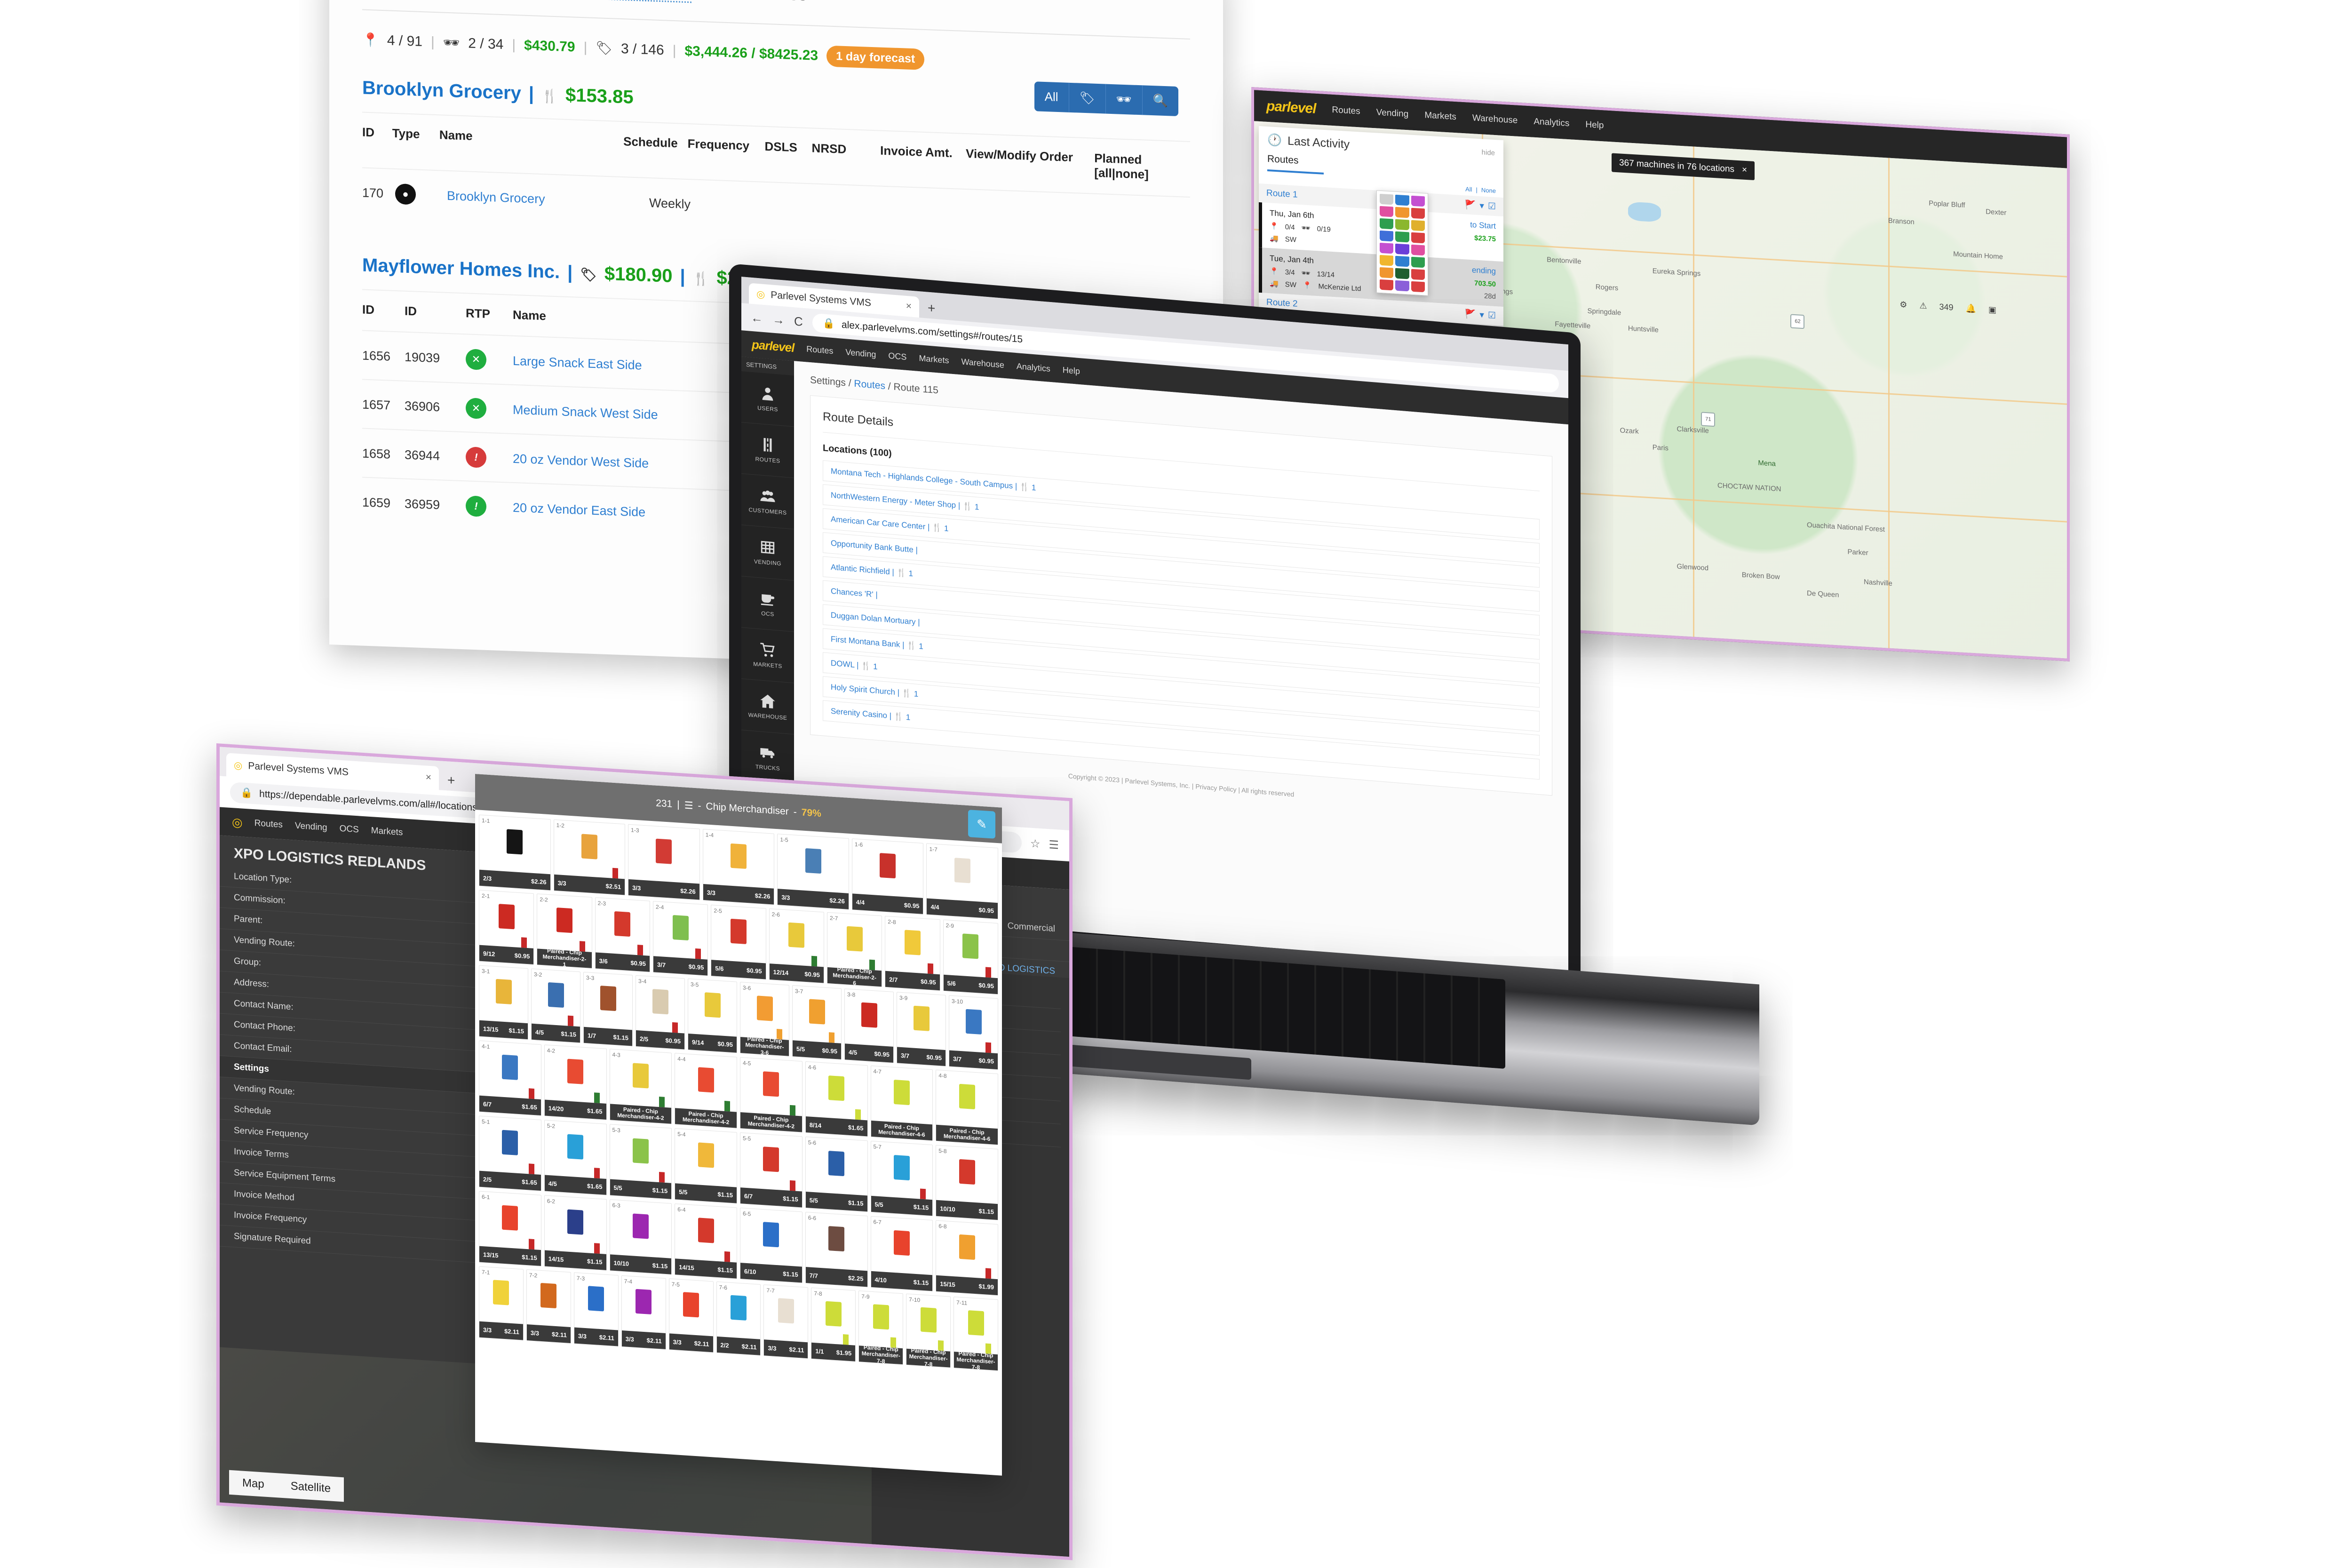 Image resolution: width=2352 pixels, height=1568 pixels. Describe the element at coordinates (1051, 96) in the screenshot. I see `view-all-button: All` at that location.